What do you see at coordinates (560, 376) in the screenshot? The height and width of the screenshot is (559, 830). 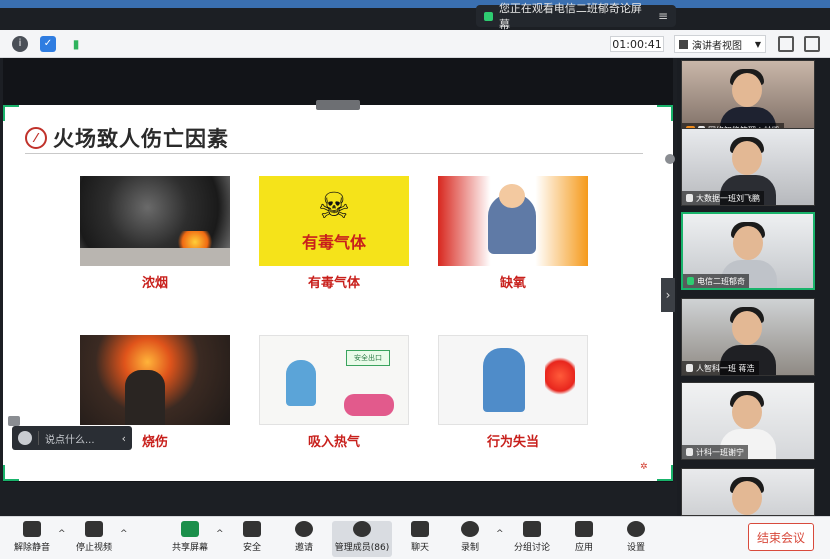 I see `flame-shape` at bounding box center [560, 376].